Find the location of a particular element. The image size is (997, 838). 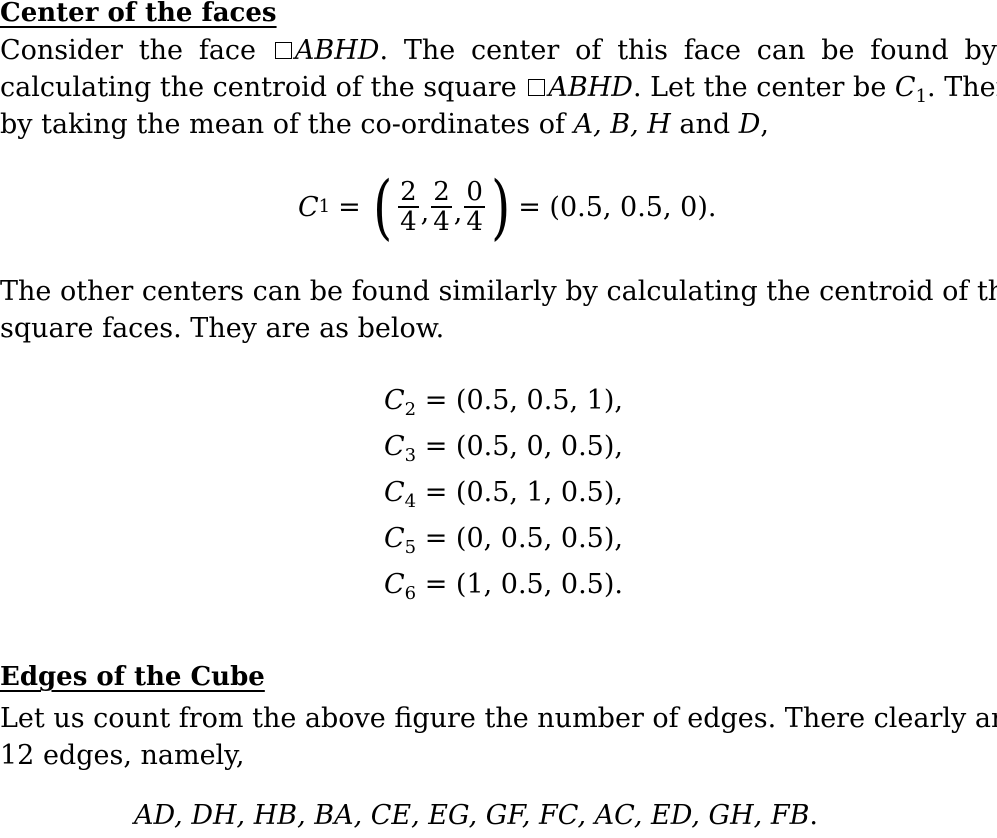

section-heading-edges: Edges of the Cube is located at coordinates (132, 677).